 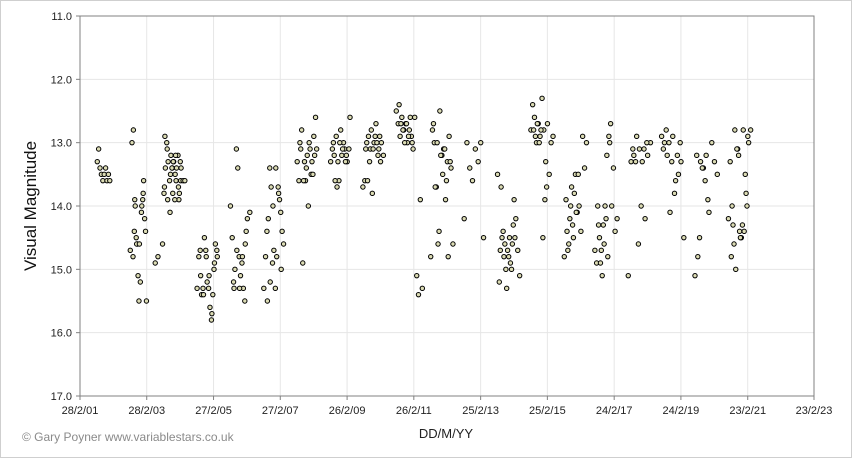 What do you see at coordinates (347, 411) in the screenshot?
I see `x-tick-label: 26/2/09` at bounding box center [347, 411].